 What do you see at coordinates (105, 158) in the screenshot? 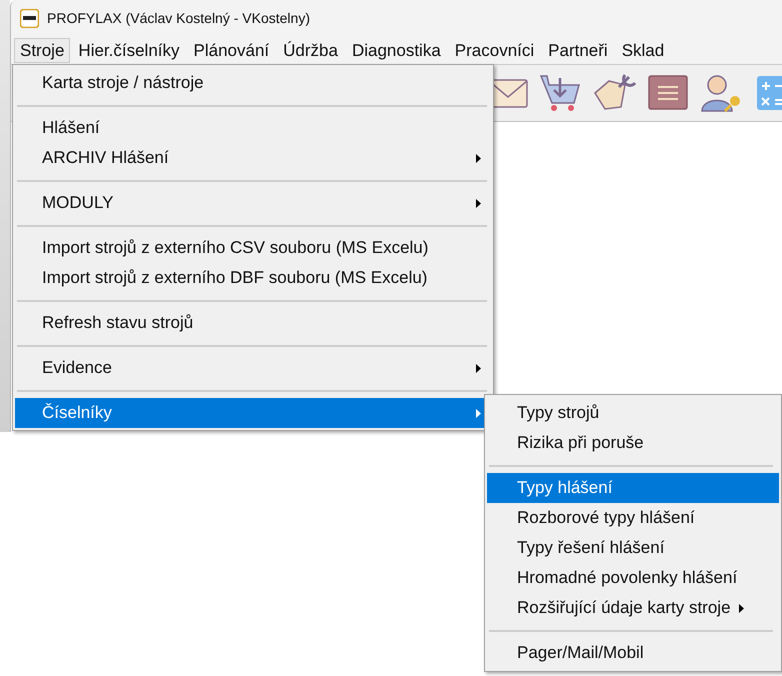
I see `menu-item-label: ARCHIV Hlášení` at bounding box center [105, 158].